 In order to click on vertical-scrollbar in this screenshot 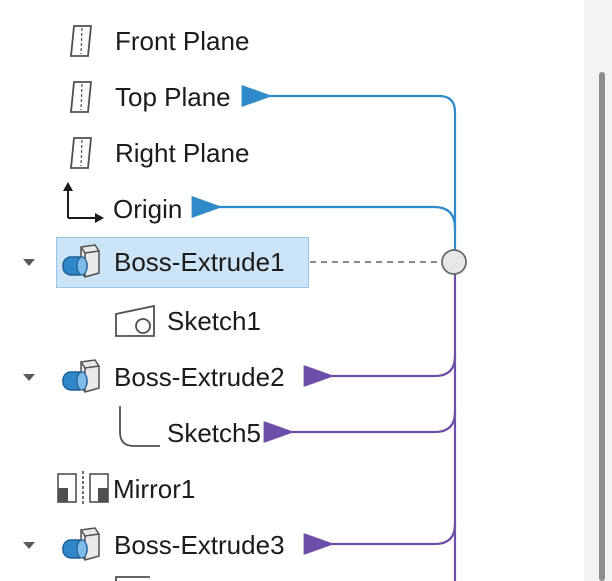, I will do `click(598, 290)`.